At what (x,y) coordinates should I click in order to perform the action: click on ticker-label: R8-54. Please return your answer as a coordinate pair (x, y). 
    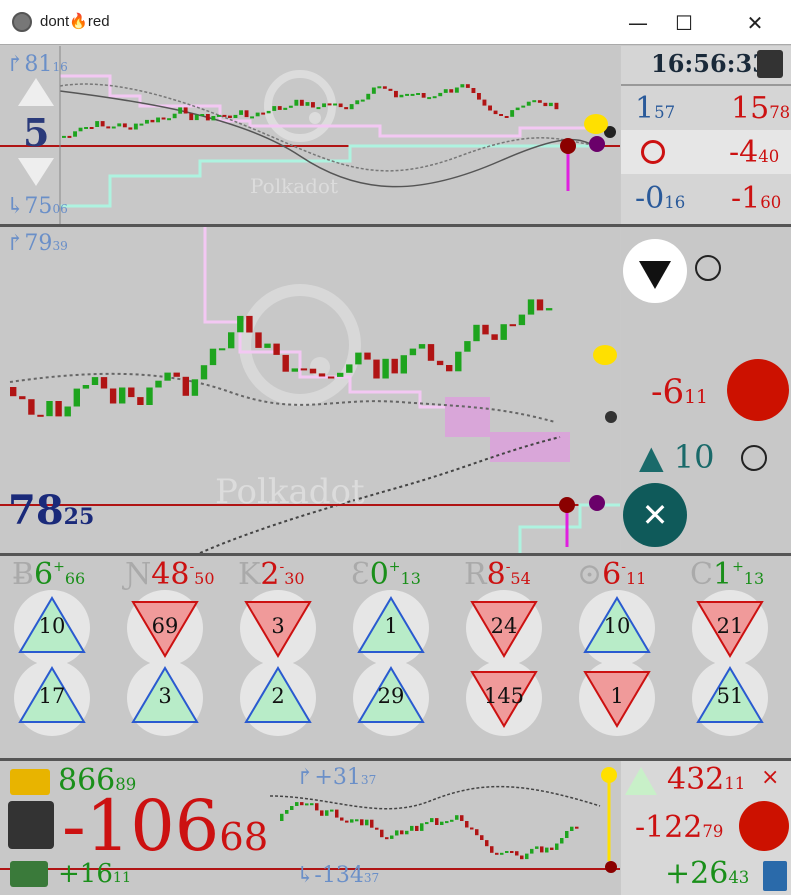
    Looking at the image, I should click on (497, 574).